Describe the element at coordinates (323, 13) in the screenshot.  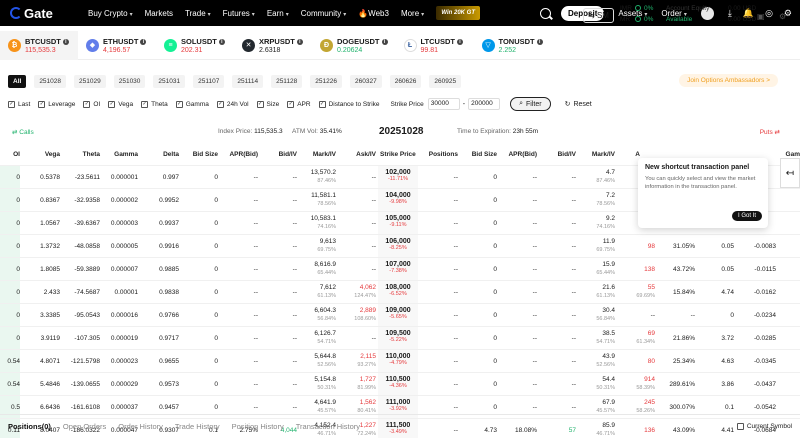
I see `nav-item-community: Community ▾` at that location.